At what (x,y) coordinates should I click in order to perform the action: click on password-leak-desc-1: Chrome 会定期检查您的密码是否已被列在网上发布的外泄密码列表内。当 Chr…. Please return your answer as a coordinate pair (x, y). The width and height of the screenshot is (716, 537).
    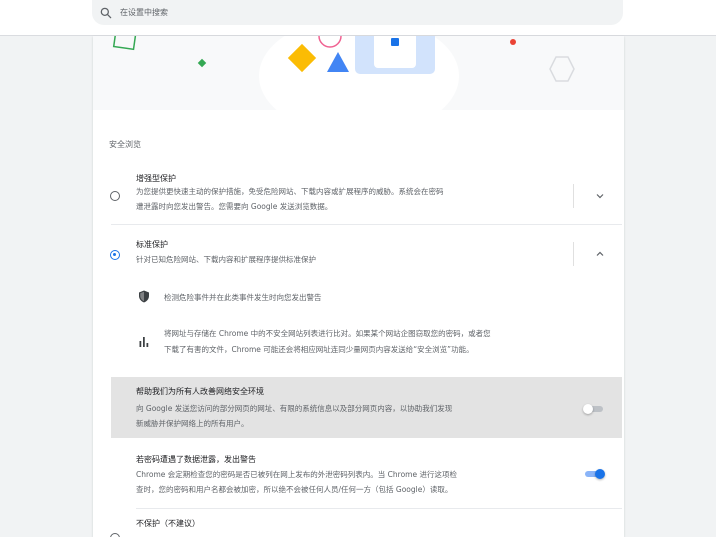
    Looking at the image, I should click on (296, 474).